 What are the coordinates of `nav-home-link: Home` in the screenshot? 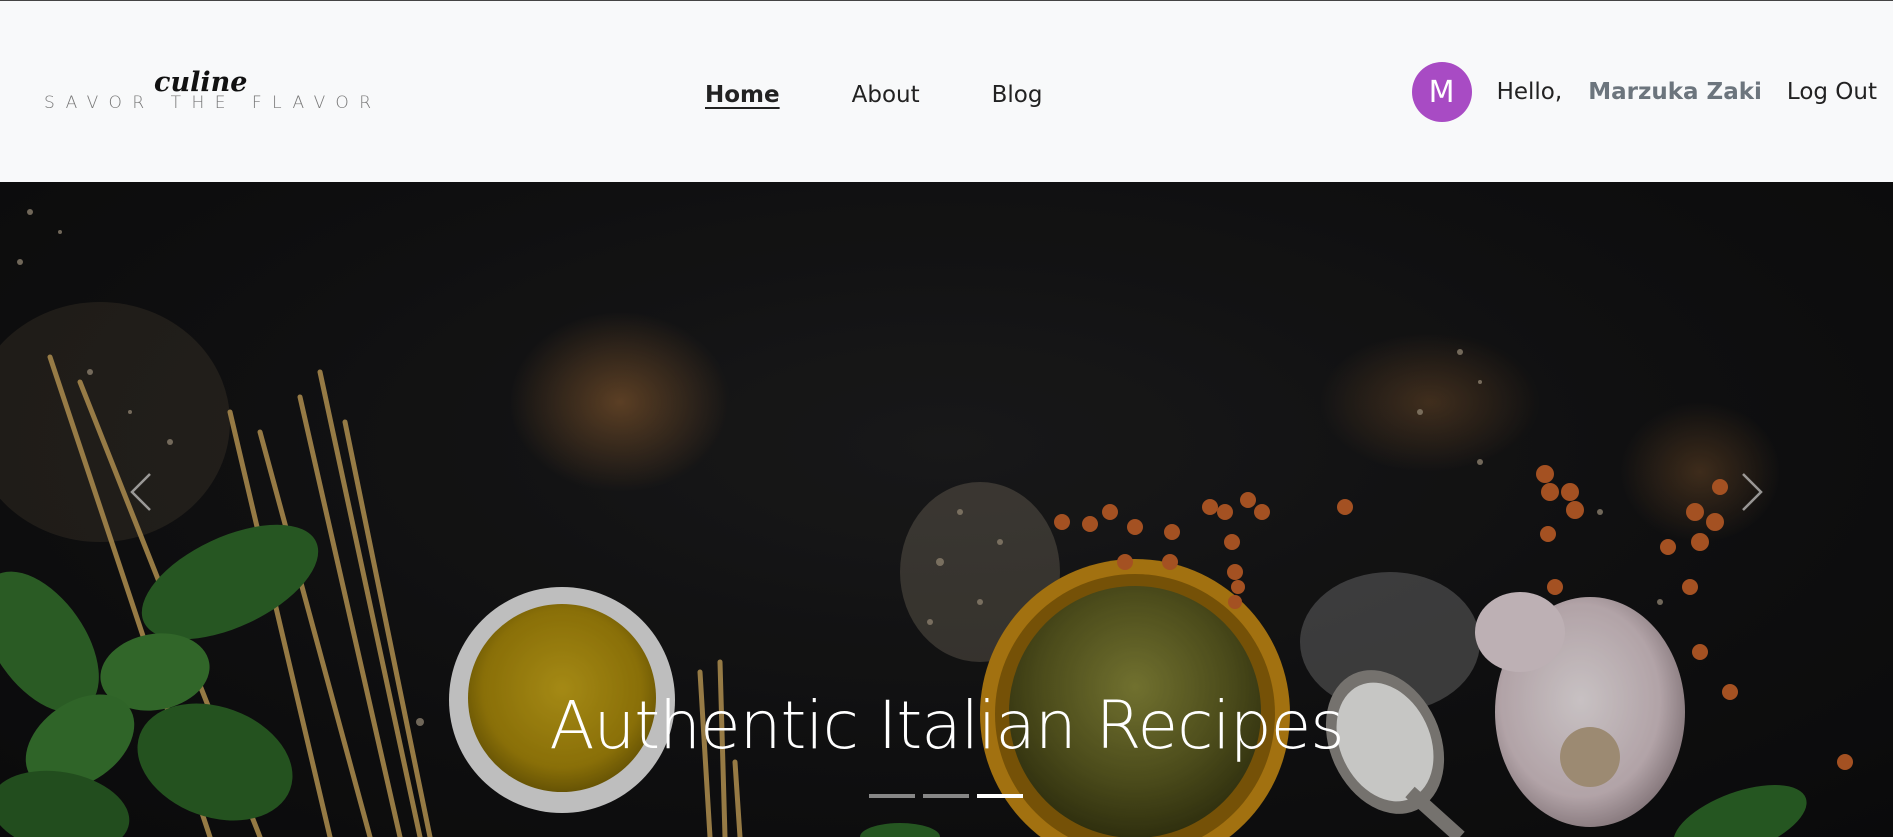 It's located at (742, 95).